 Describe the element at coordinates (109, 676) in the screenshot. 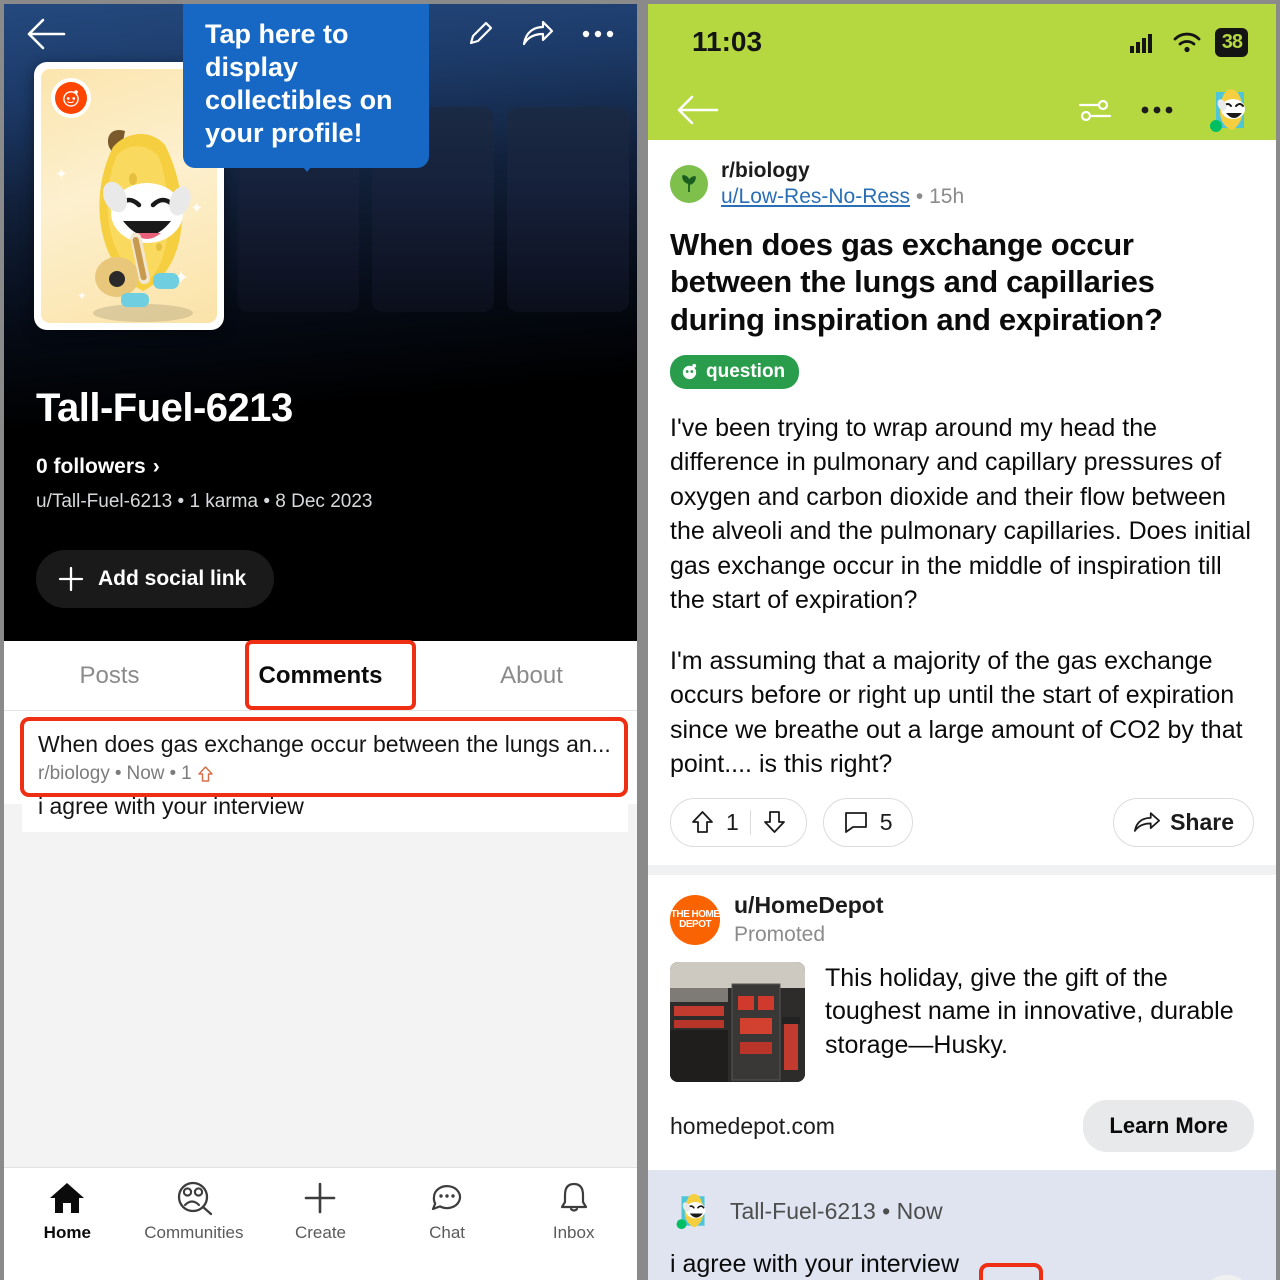

I see `tab-posts: Posts` at that location.